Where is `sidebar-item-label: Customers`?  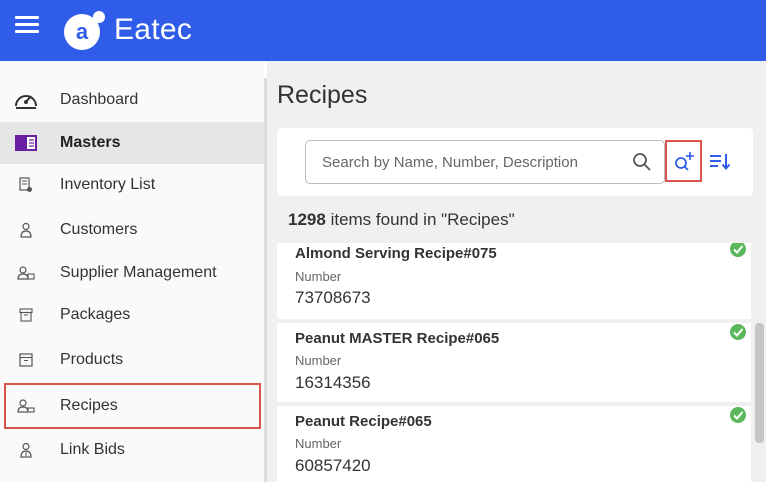
sidebar-item-label: Customers is located at coordinates (99, 229).